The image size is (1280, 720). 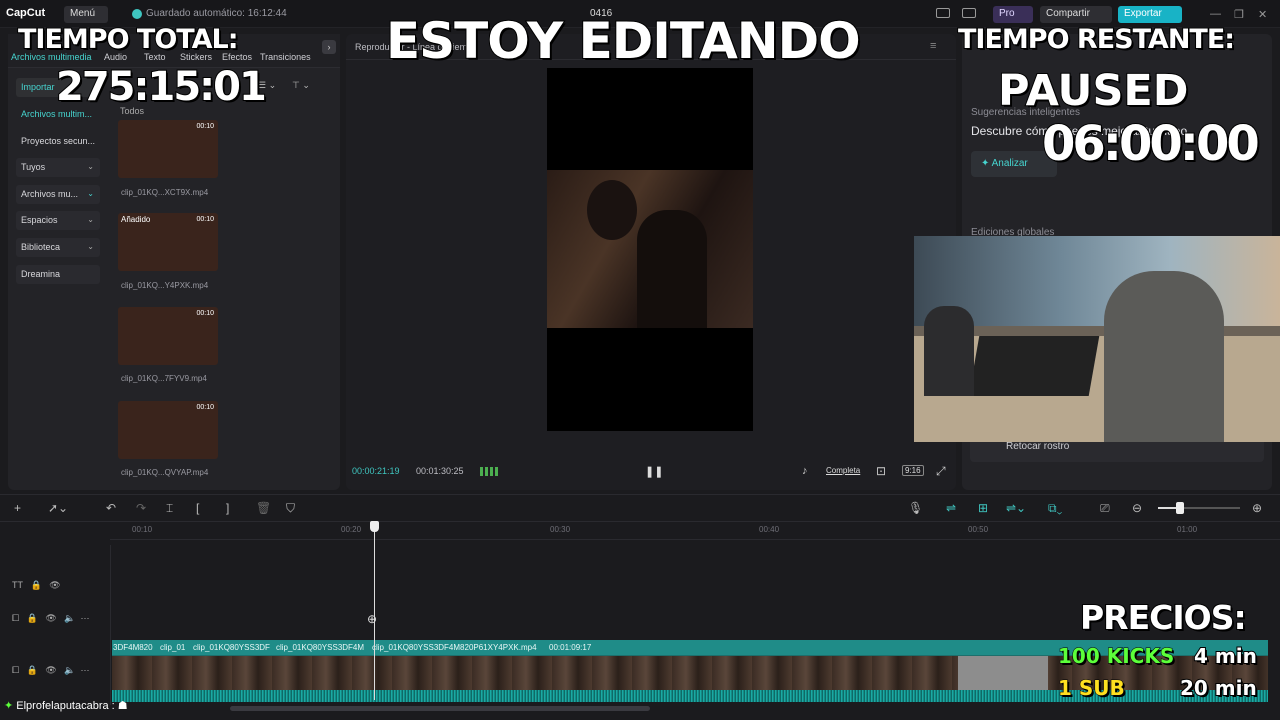 What do you see at coordinates (168, 242) in the screenshot?
I see `media-thumbnail: Añadido 00:10` at bounding box center [168, 242].